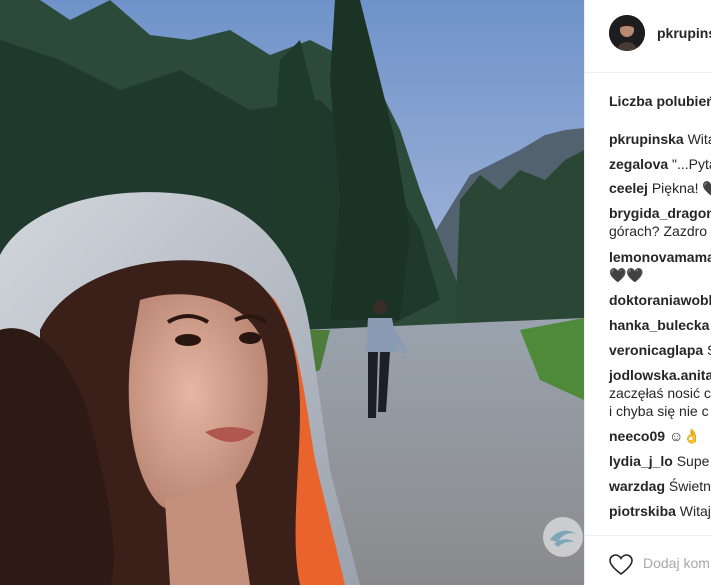  Describe the element at coordinates (642, 511) in the screenshot. I see `comment-username: piotrskiba` at that location.